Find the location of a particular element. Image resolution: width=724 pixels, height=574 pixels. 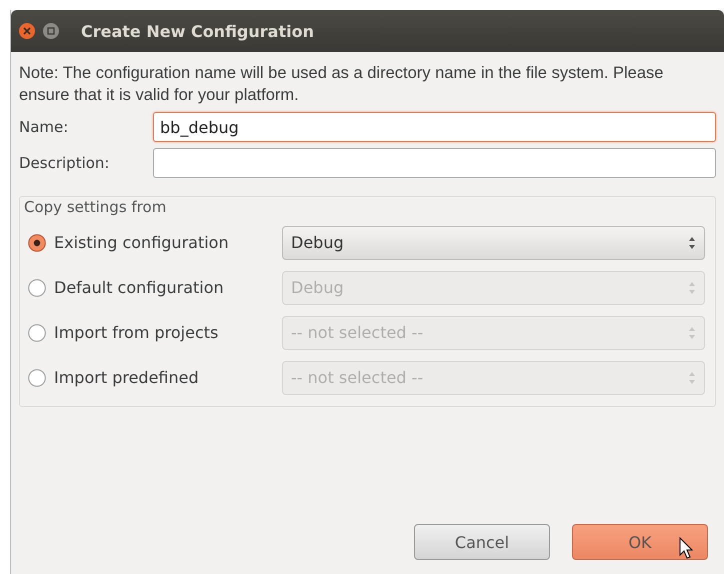

close-icon is located at coordinates (27, 31).